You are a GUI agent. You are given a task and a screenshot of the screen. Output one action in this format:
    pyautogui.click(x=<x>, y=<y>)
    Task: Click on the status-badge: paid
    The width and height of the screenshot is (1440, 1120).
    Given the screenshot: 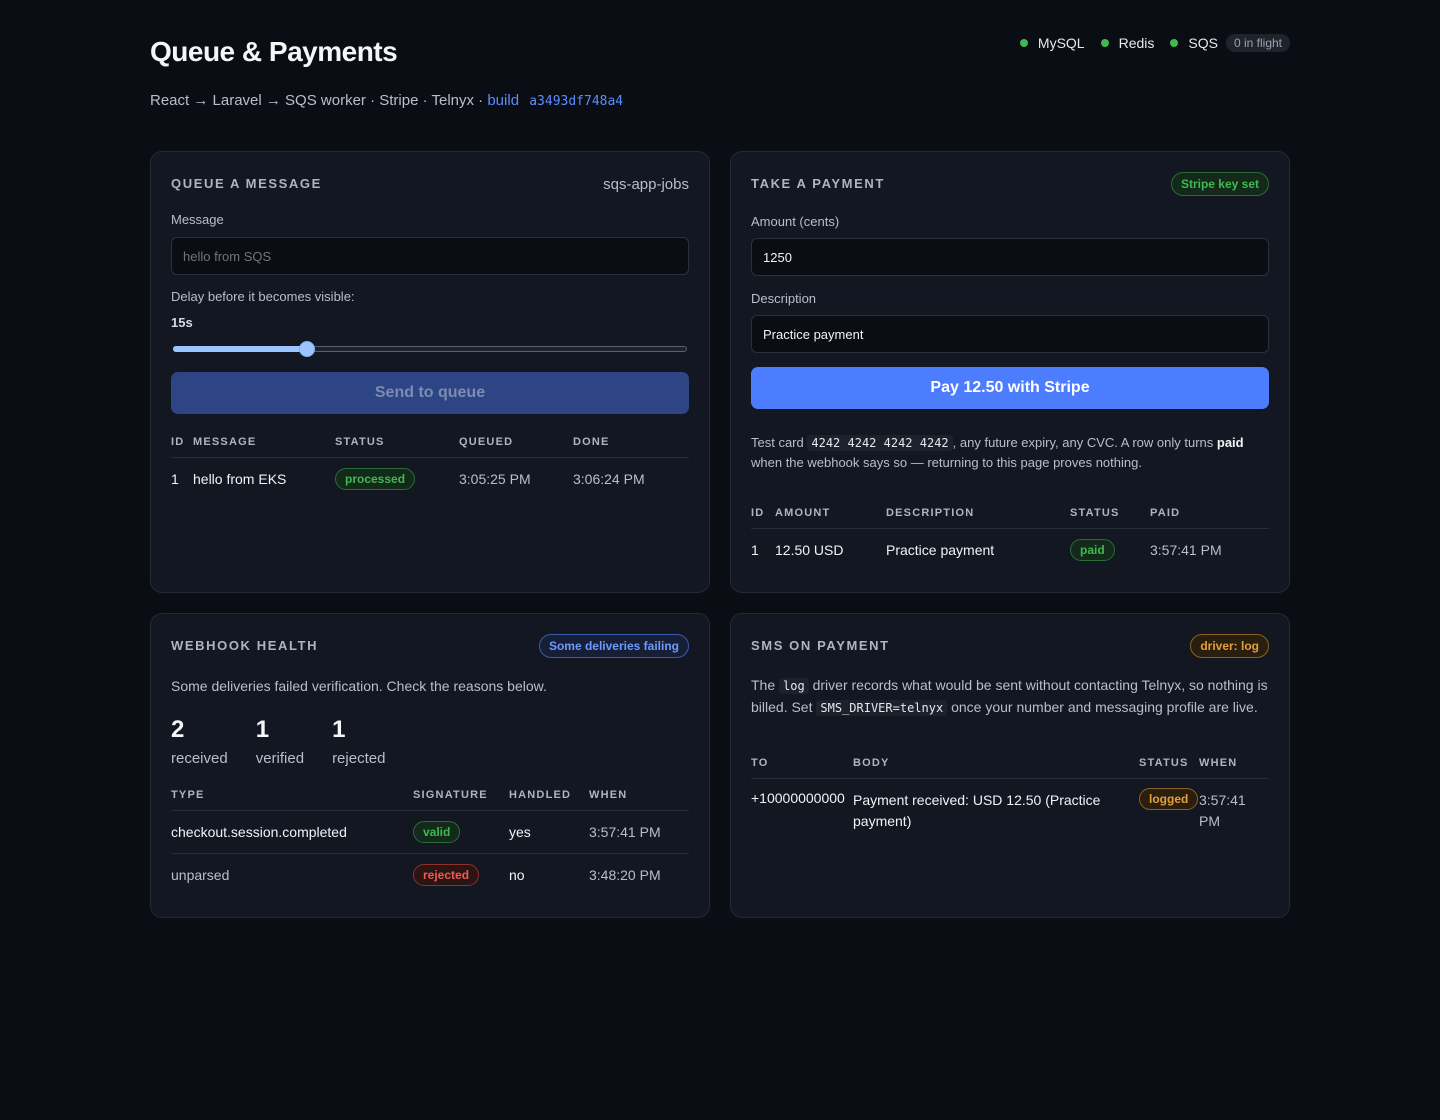 What is the action you would take?
    pyautogui.click(x=1092, y=549)
    